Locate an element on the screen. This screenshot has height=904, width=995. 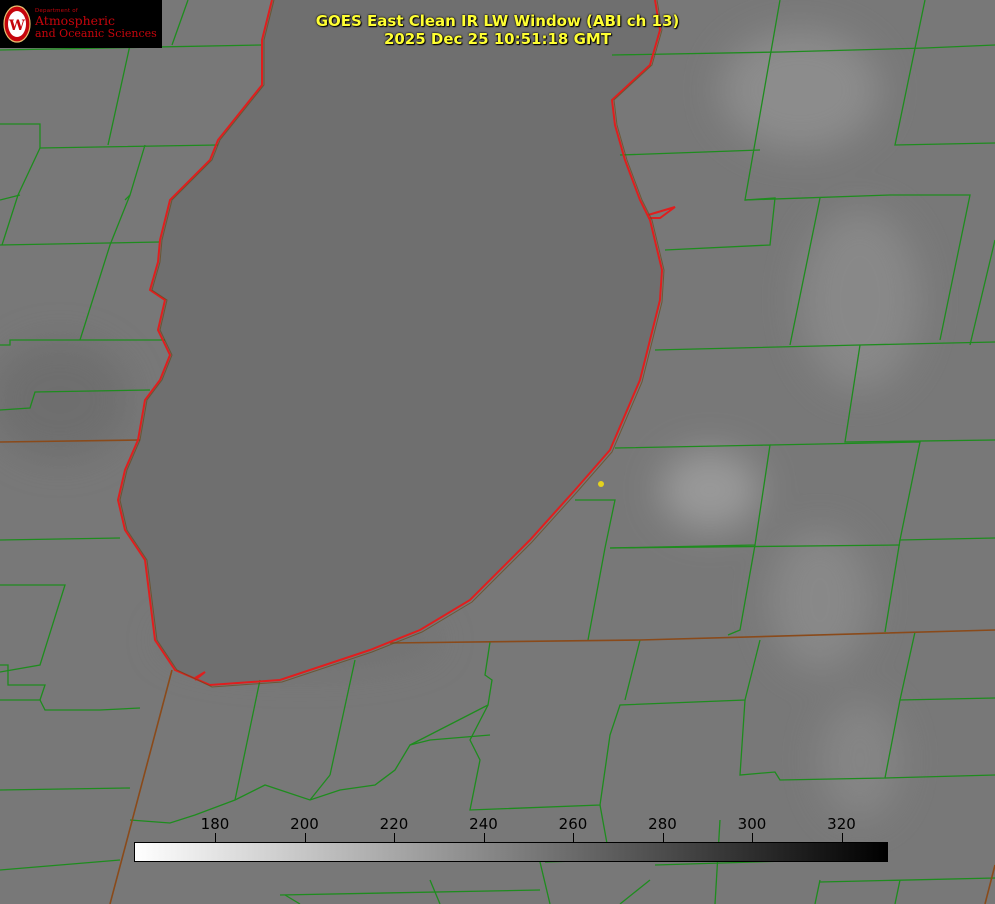
colorbar-tick-label: 280 is located at coordinates (662, 824).